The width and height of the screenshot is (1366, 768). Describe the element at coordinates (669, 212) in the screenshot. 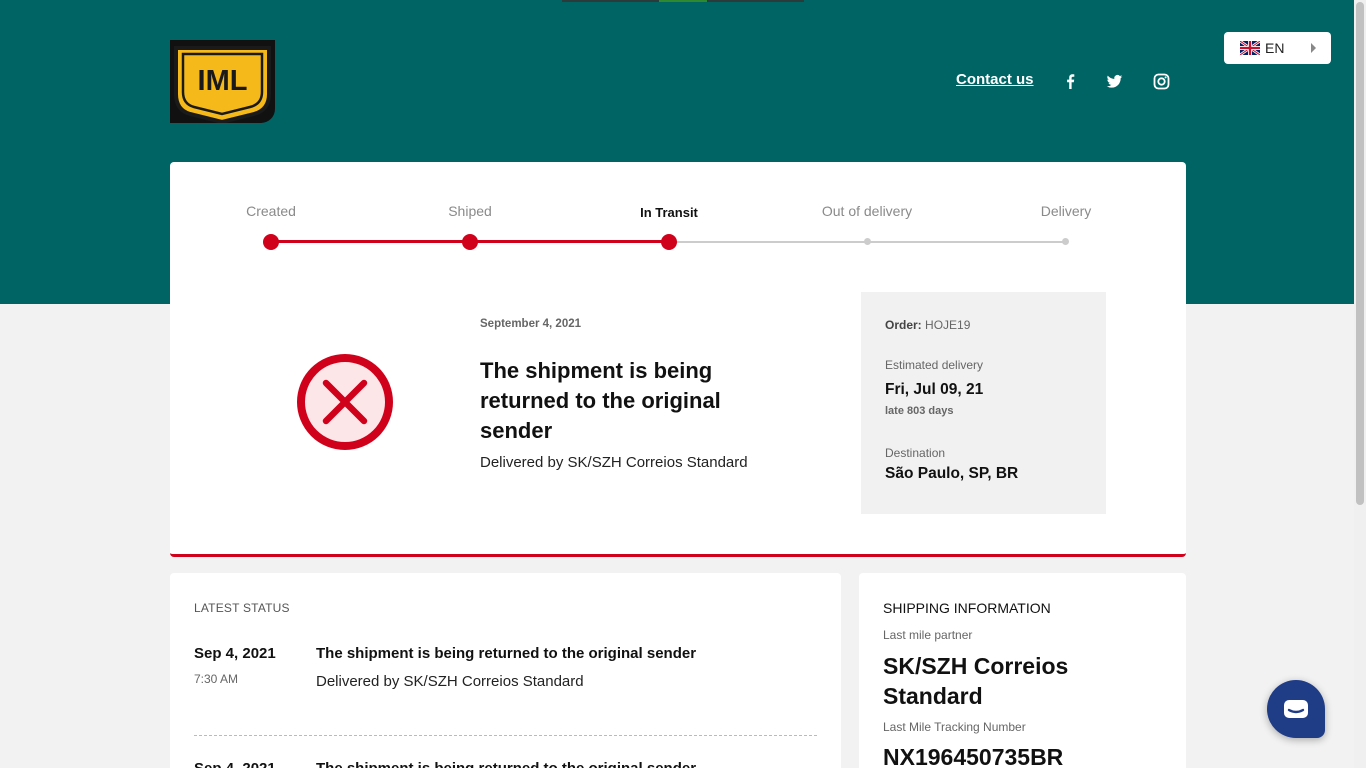

I see `step-in-transit-label: In Transit` at that location.